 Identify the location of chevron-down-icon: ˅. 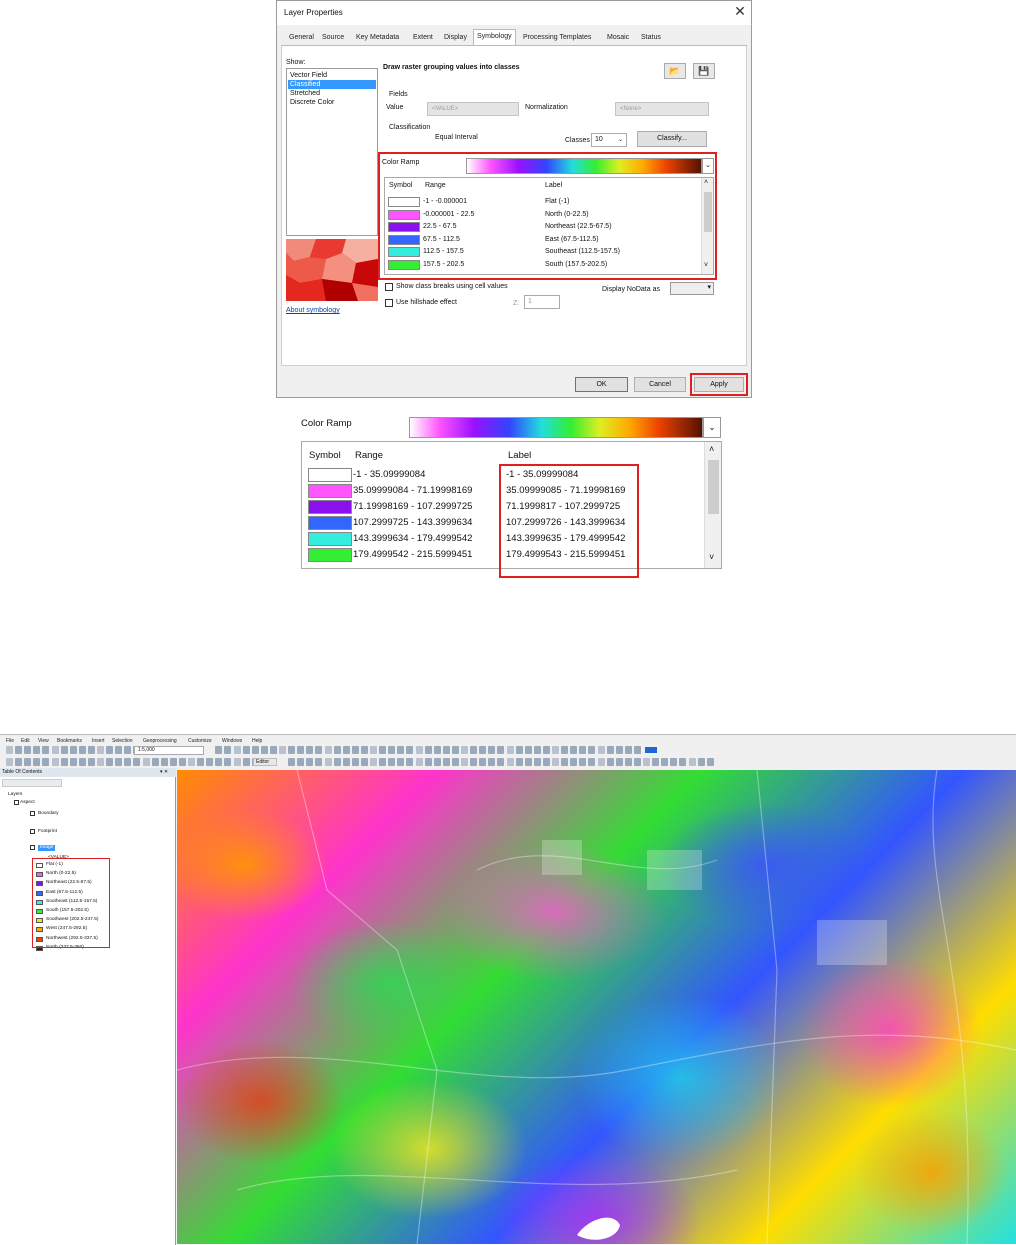
(711, 557).